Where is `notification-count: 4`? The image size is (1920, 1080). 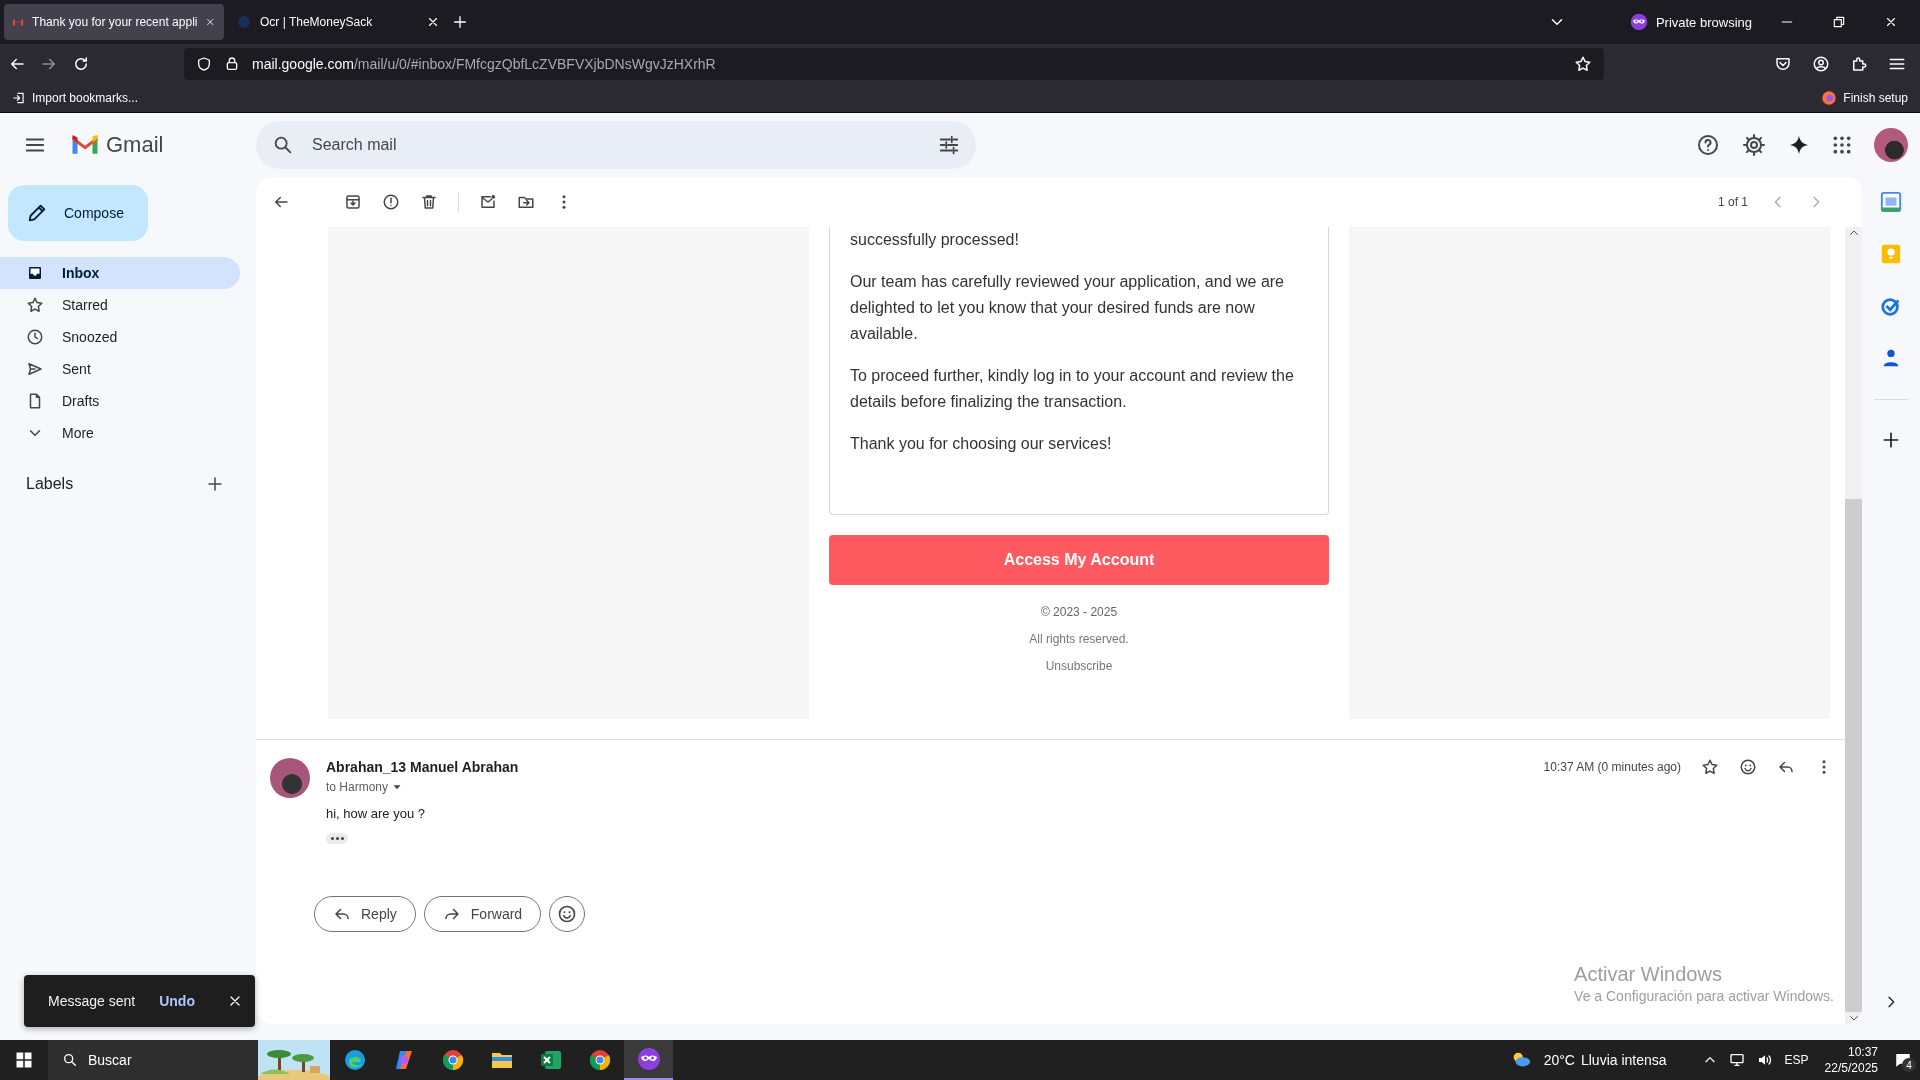
notification-count: 4 is located at coordinates (1909, 1065).